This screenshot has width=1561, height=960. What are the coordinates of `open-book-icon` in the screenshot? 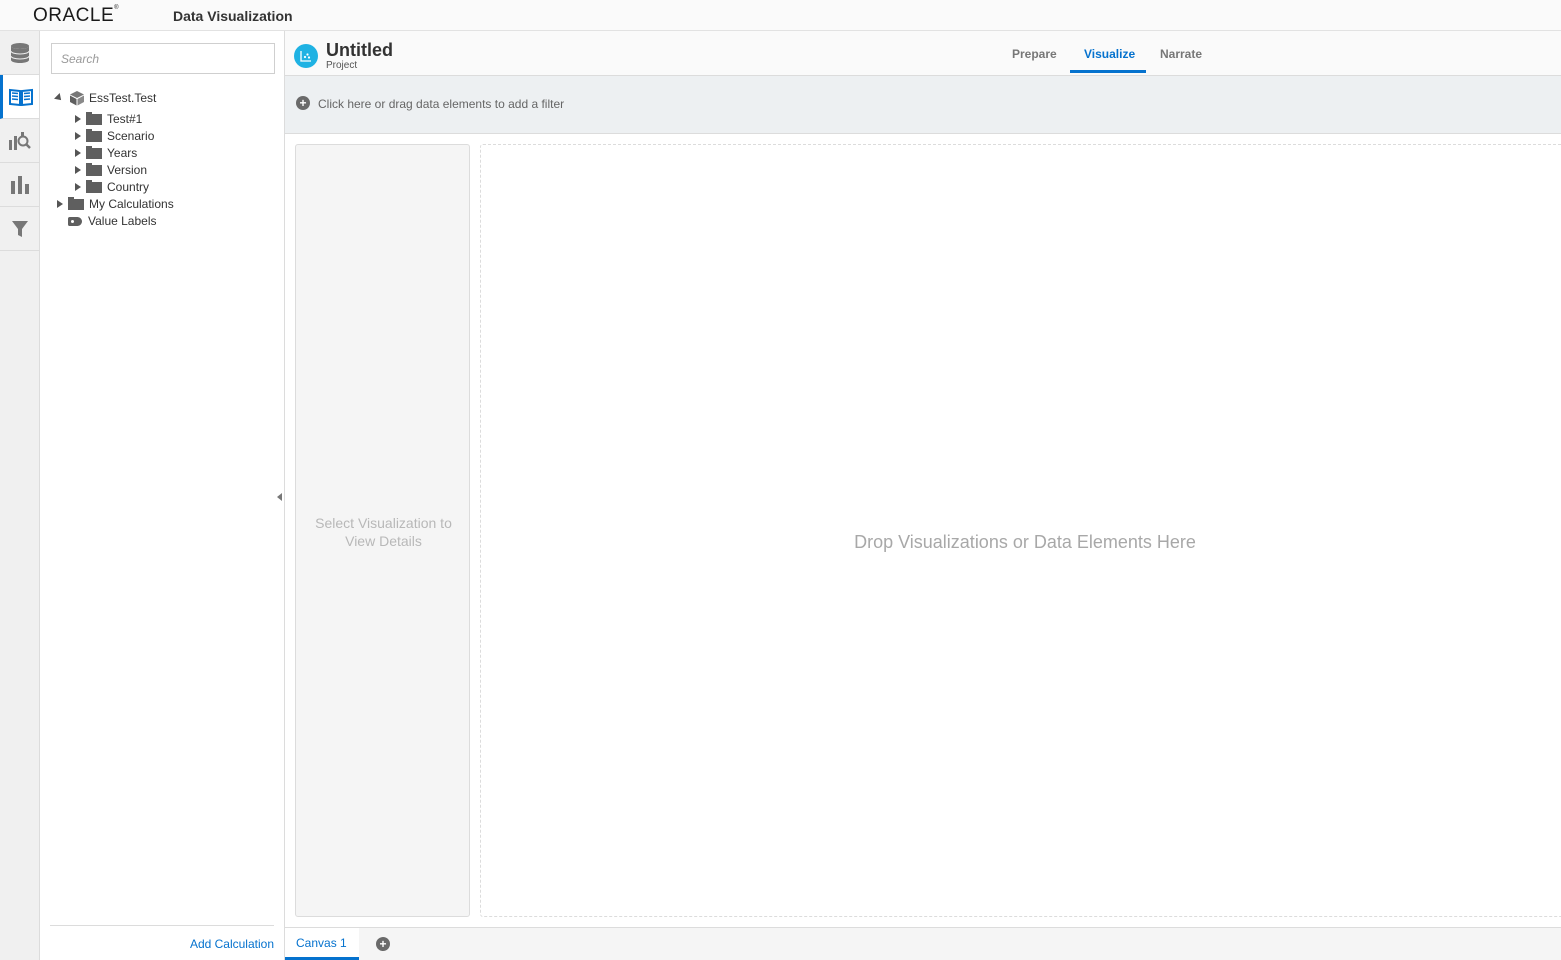 It's located at (21, 97).